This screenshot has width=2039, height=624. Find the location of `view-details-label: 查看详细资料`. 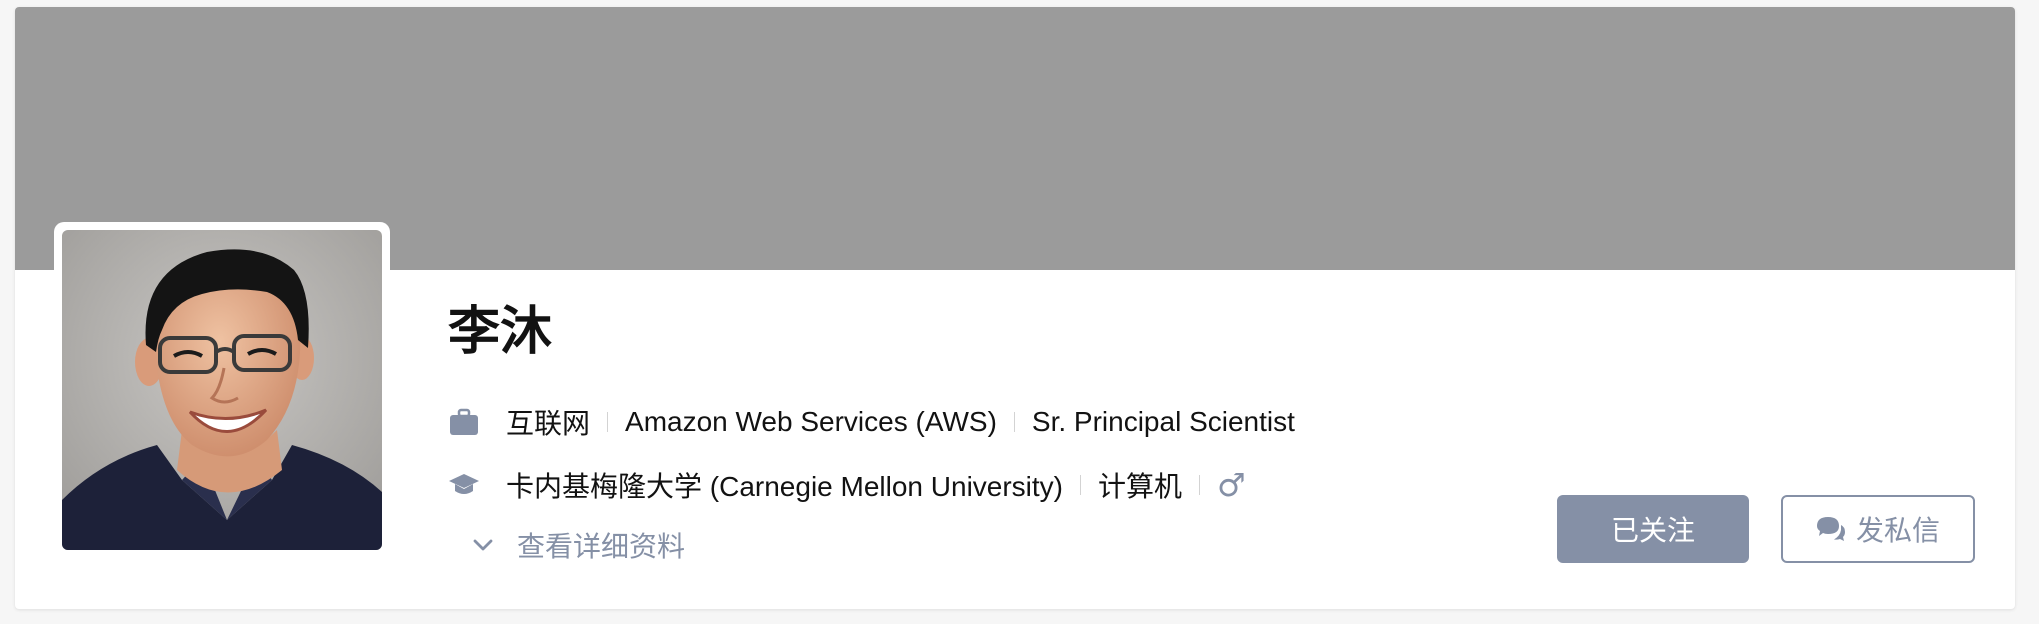

view-details-label: 查看详细资料 is located at coordinates (601, 546).